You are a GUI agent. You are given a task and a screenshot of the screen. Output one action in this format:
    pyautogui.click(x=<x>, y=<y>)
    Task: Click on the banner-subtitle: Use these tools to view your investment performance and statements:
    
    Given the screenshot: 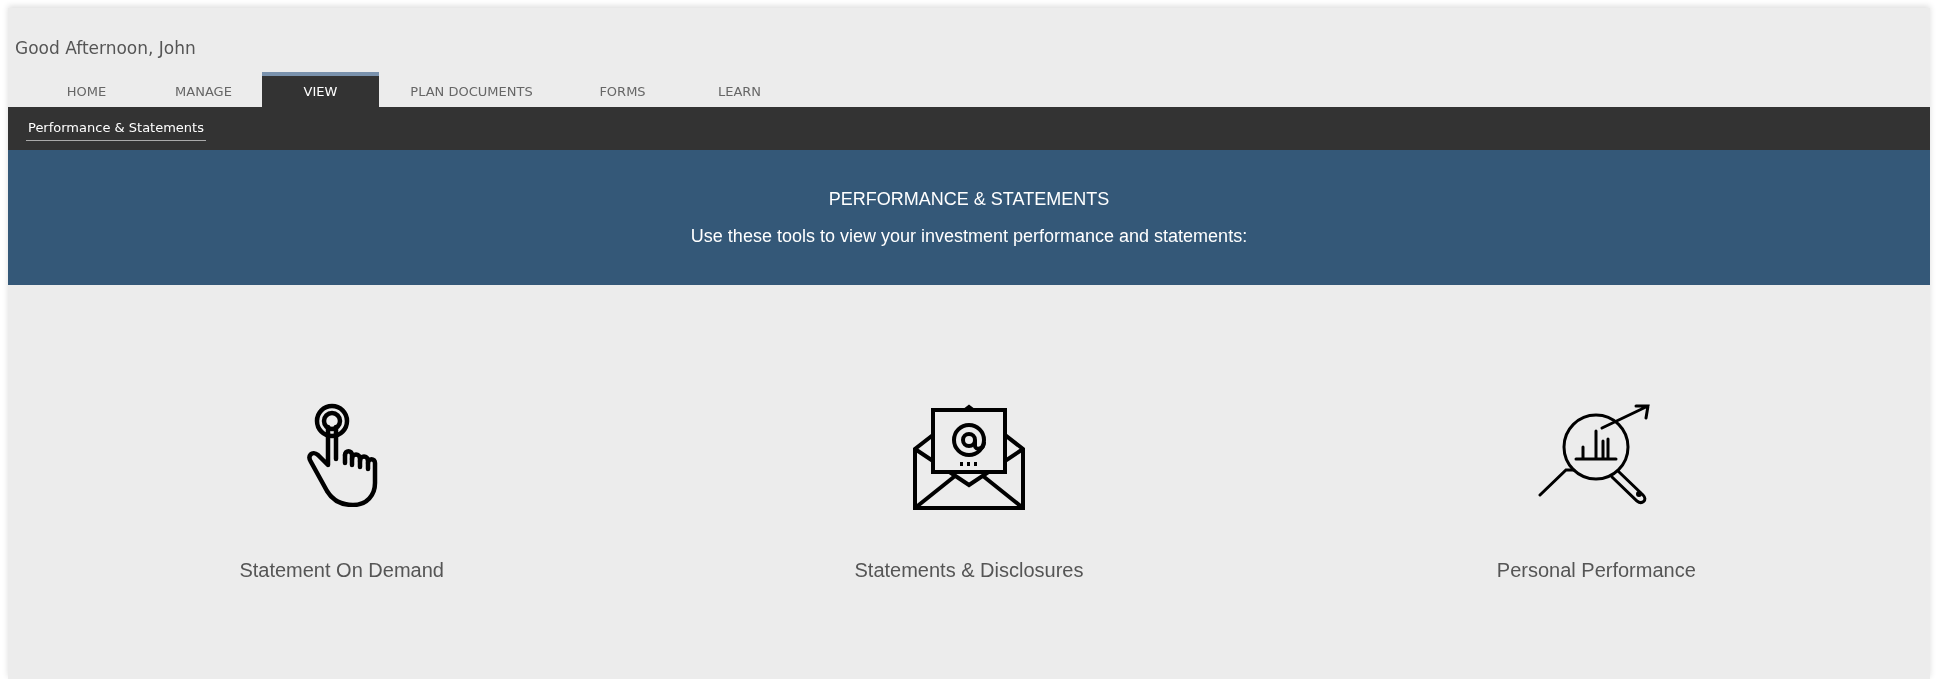 What is the action you would take?
    pyautogui.click(x=969, y=236)
    